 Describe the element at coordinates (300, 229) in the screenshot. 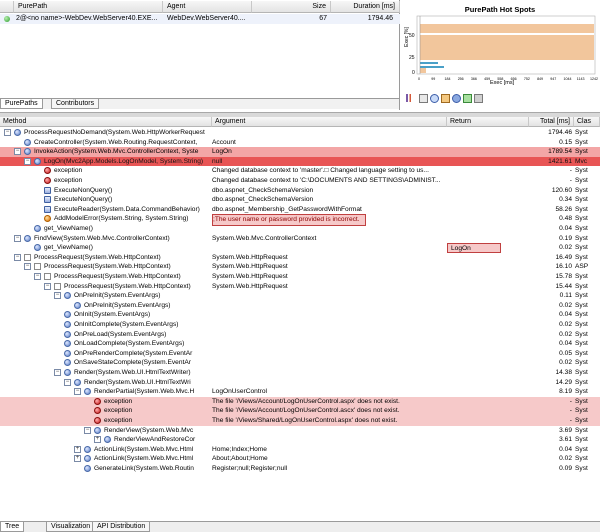

I see `tree-row: get_ViewName() 0.04 Syst` at that location.